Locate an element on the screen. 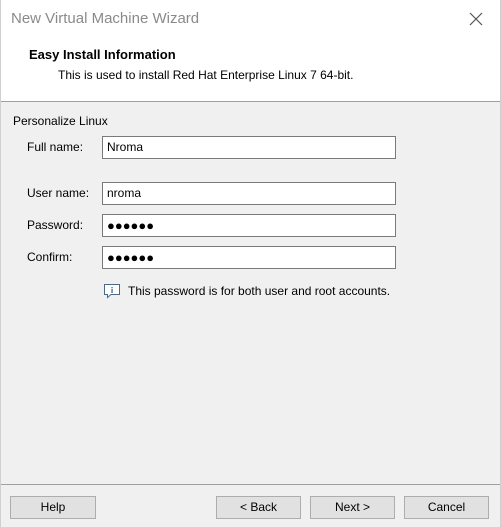 The image size is (501, 527). footer-divider is located at coordinates (250, 484).